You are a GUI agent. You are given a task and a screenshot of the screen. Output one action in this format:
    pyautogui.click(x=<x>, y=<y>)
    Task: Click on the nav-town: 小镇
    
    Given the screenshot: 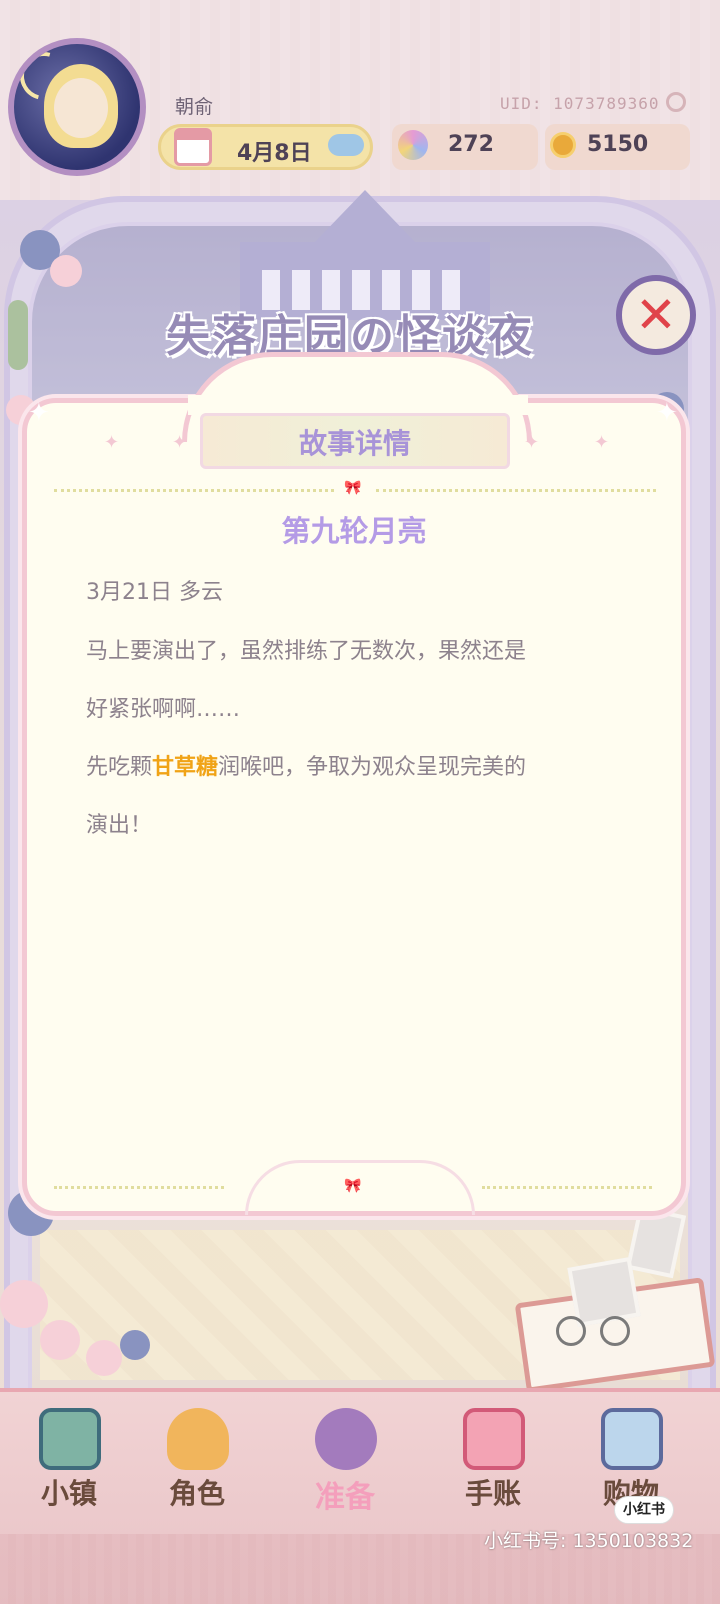 What is the action you would take?
    pyautogui.click(x=69, y=1465)
    